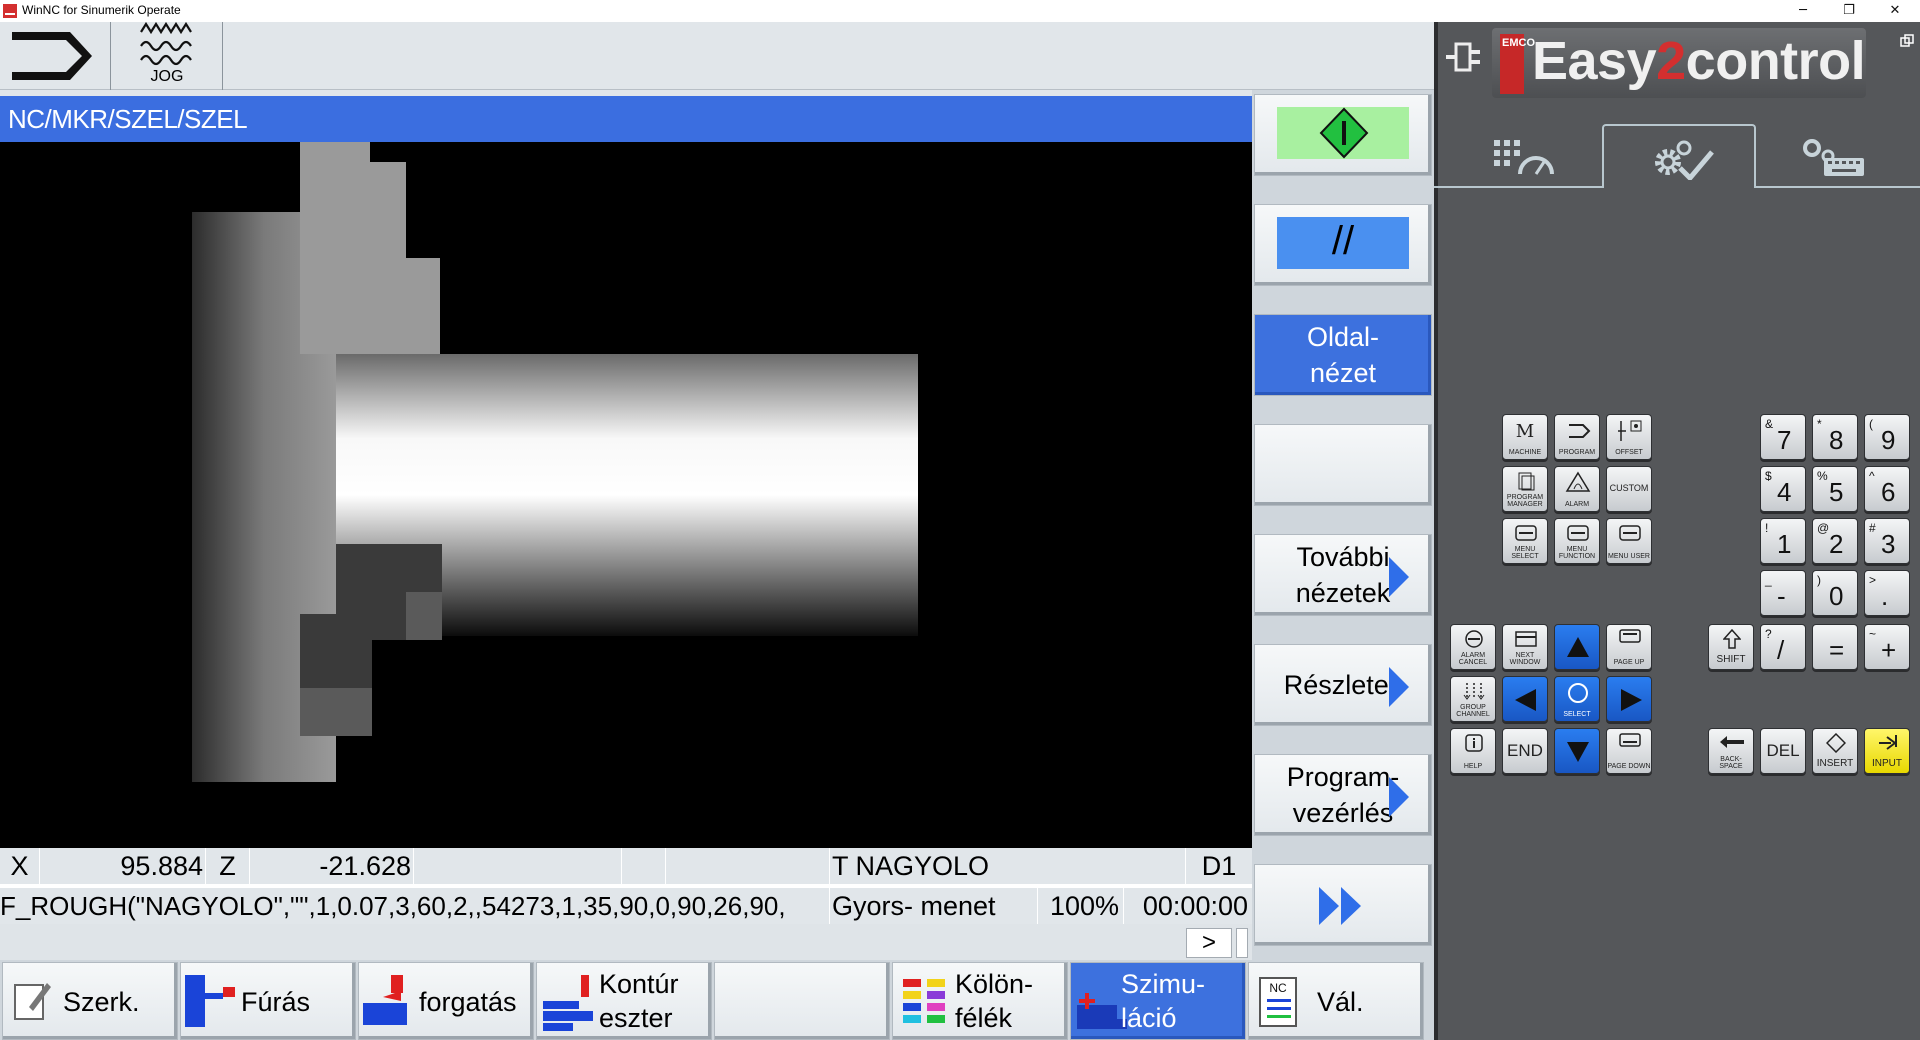 The image size is (1920, 1040). Describe the element at coordinates (1473, 647) in the screenshot. I see `alarm-cancel-key: ALARM CANCEL` at that location.